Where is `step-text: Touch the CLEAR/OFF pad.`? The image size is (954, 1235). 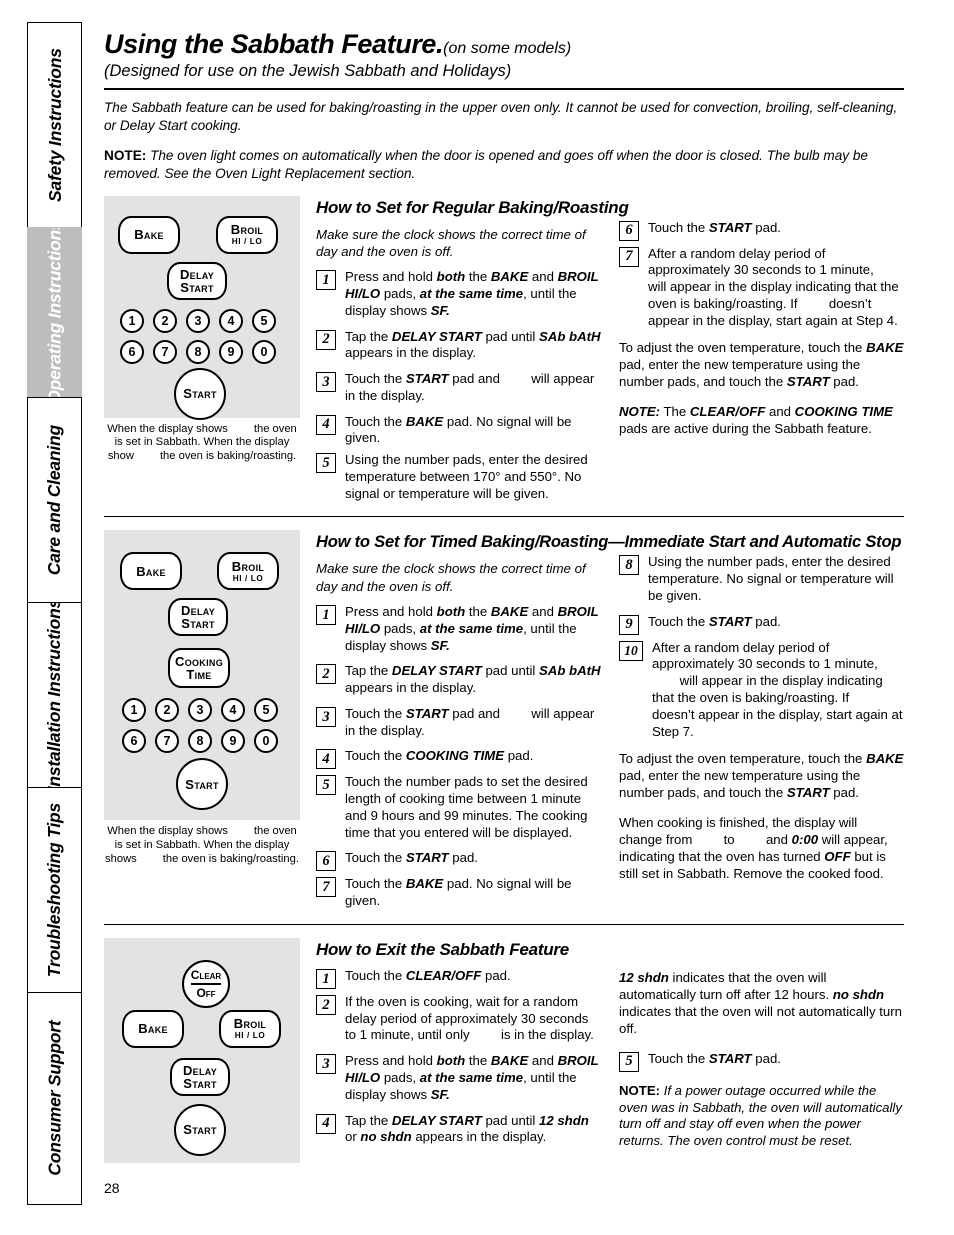
step-text: Touch the CLEAR/OFF pad. is located at coordinates (428, 975).